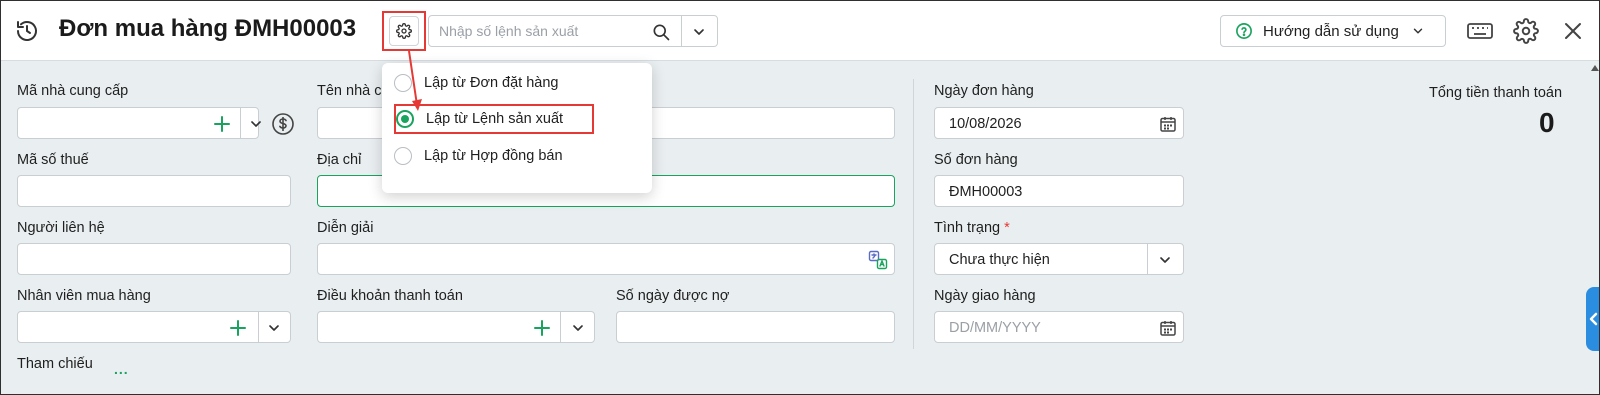 The width and height of the screenshot is (1600, 395). I want to click on production-order-search, so click(573, 31).